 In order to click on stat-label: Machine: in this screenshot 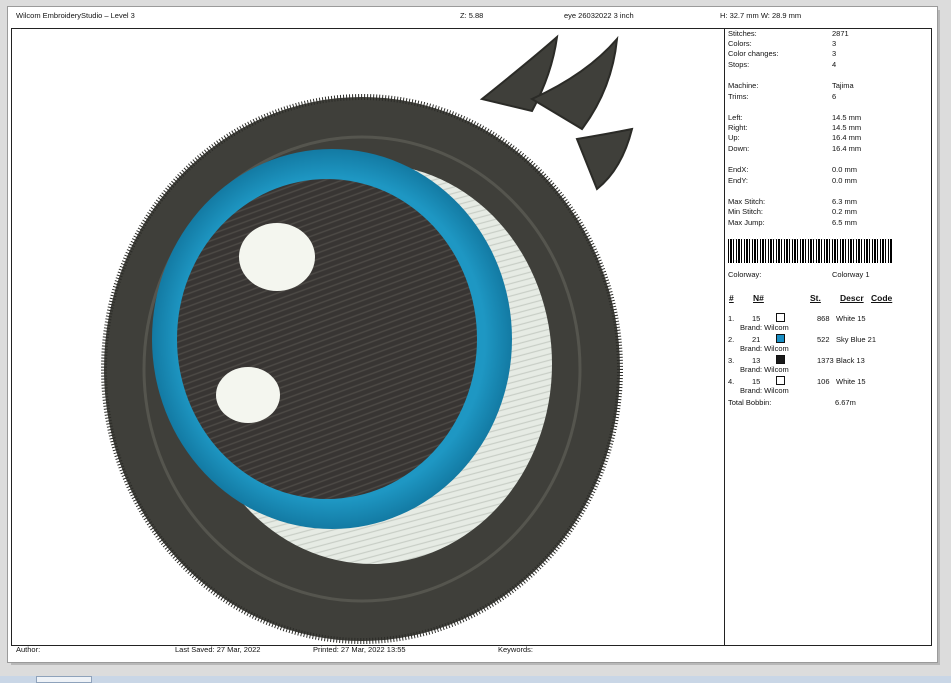, I will do `click(743, 85)`.